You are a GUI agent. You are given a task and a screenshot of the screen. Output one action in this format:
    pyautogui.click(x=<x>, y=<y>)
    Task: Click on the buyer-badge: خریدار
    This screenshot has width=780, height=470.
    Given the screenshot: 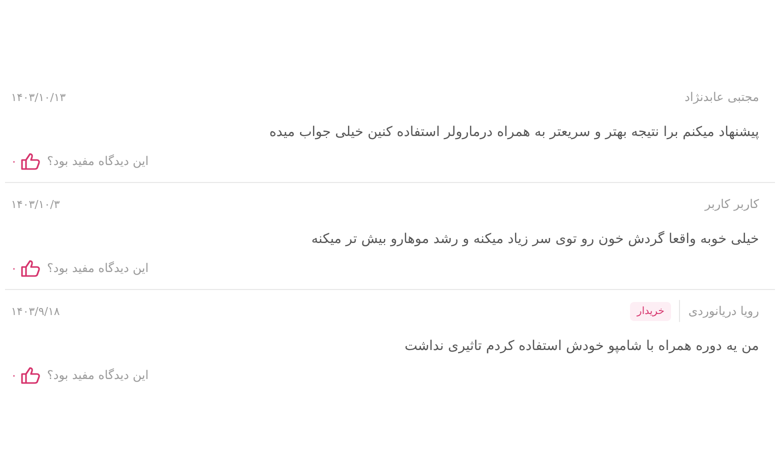 What is the action you would take?
    pyautogui.click(x=651, y=311)
    